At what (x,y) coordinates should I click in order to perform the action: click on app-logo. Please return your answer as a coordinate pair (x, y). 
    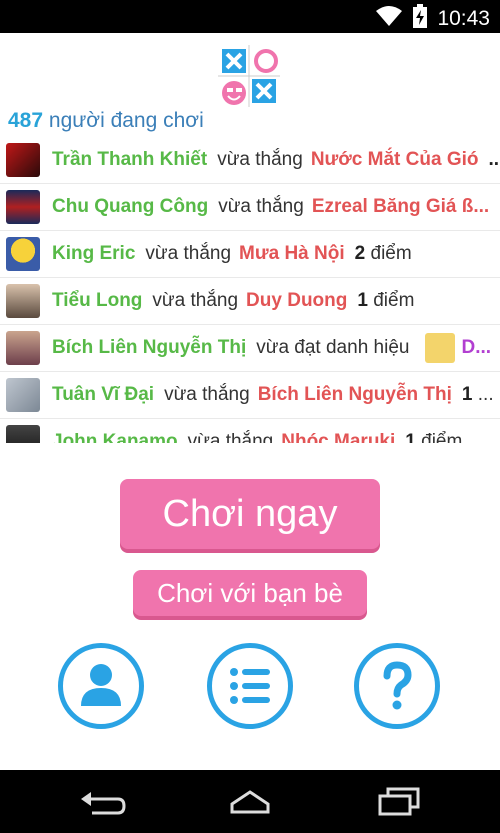
    Looking at the image, I should click on (249, 76).